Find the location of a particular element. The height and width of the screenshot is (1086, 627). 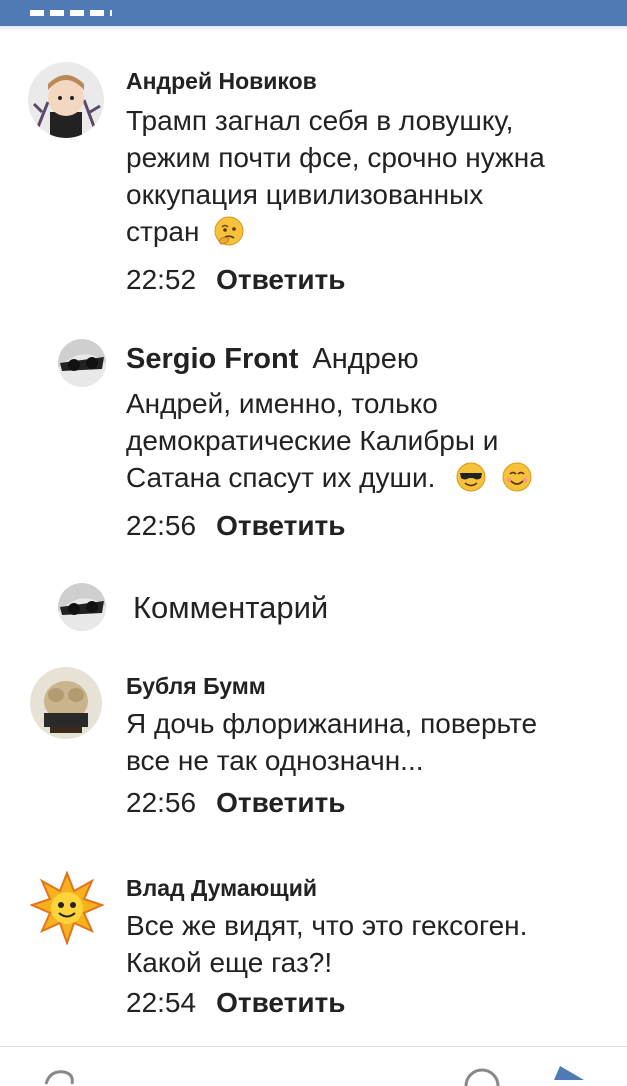

smiling-face-icon is located at coordinates (517, 477).